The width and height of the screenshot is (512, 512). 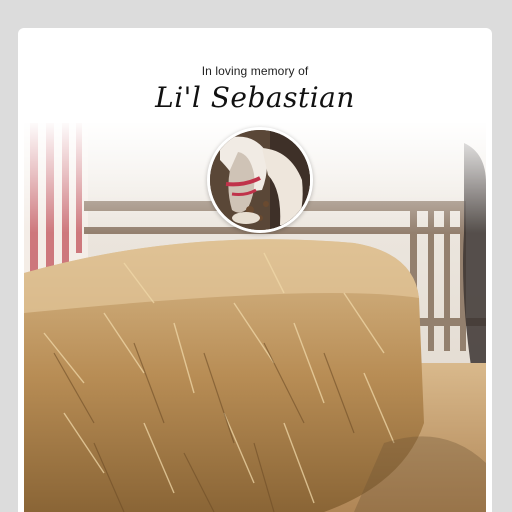 I want to click on pony-photo, so click(x=260, y=180).